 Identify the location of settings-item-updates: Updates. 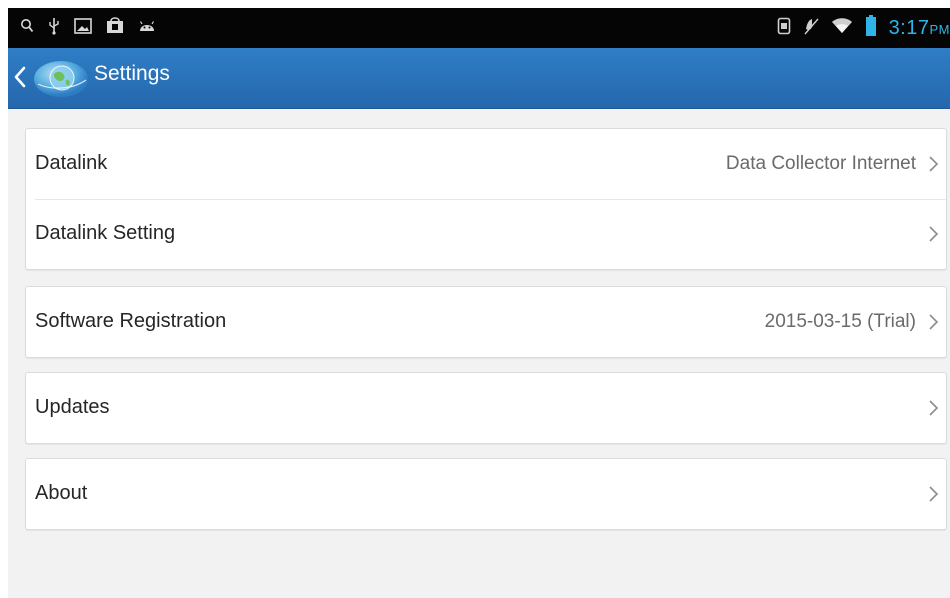
(486, 408).